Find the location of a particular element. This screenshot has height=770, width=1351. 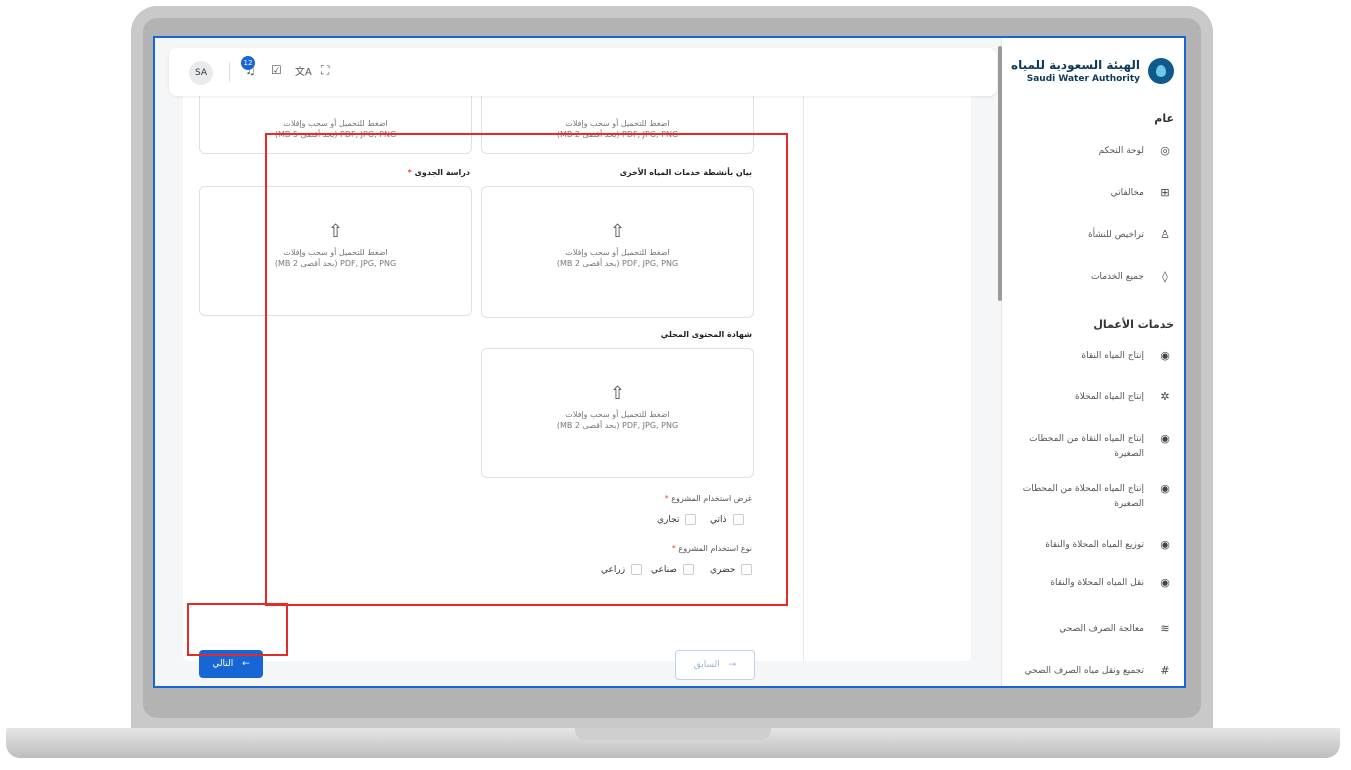

sidebar-item-sewage-treatment: ≋ معالجة الصرف الصحي is located at coordinates (1092, 629).